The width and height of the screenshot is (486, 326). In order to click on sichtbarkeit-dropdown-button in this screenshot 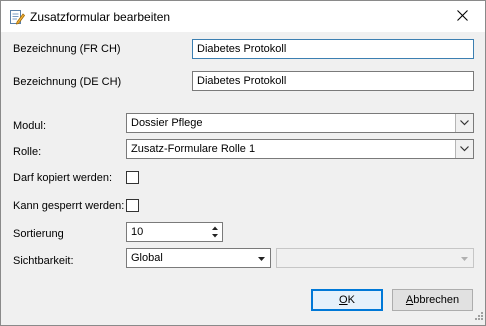, I will do `click(261, 258)`.